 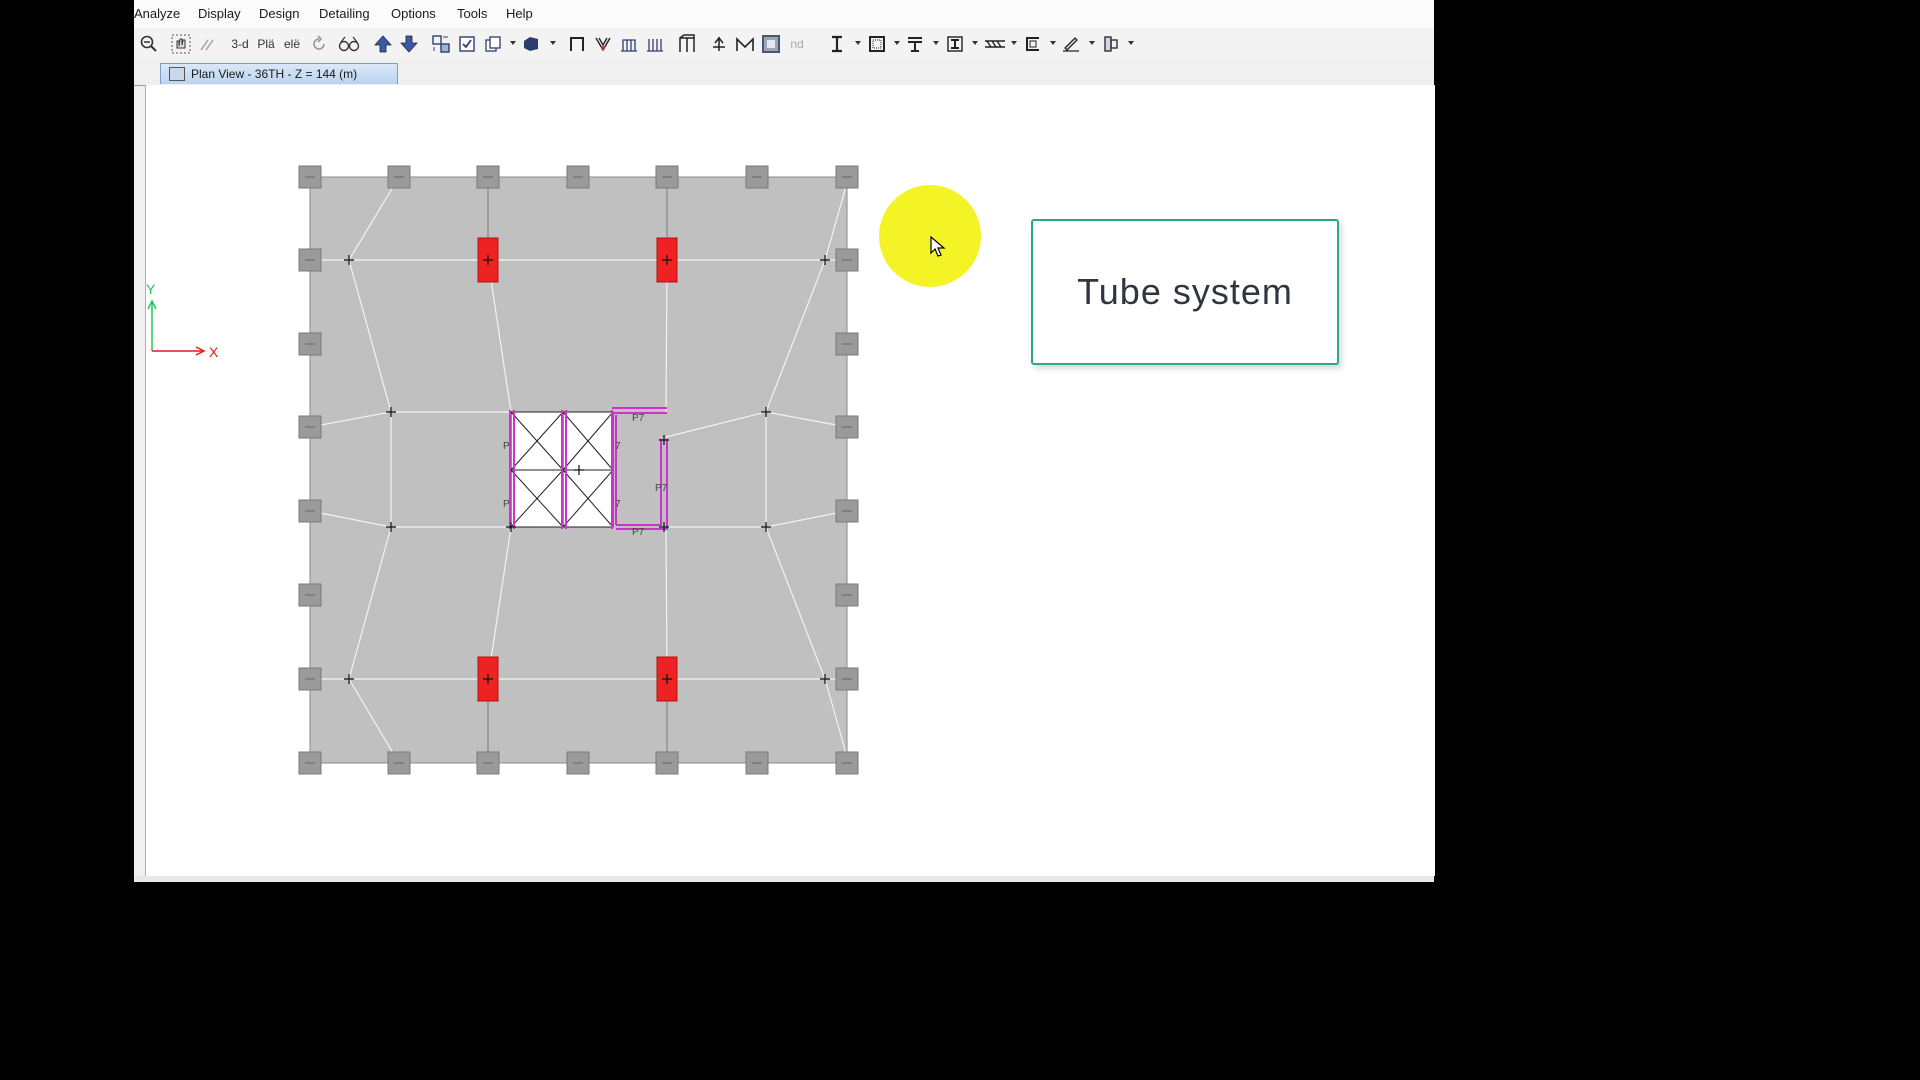 What do you see at coordinates (655, 44) in the screenshot?
I see `secondary-beam-icon` at bounding box center [655, 44].